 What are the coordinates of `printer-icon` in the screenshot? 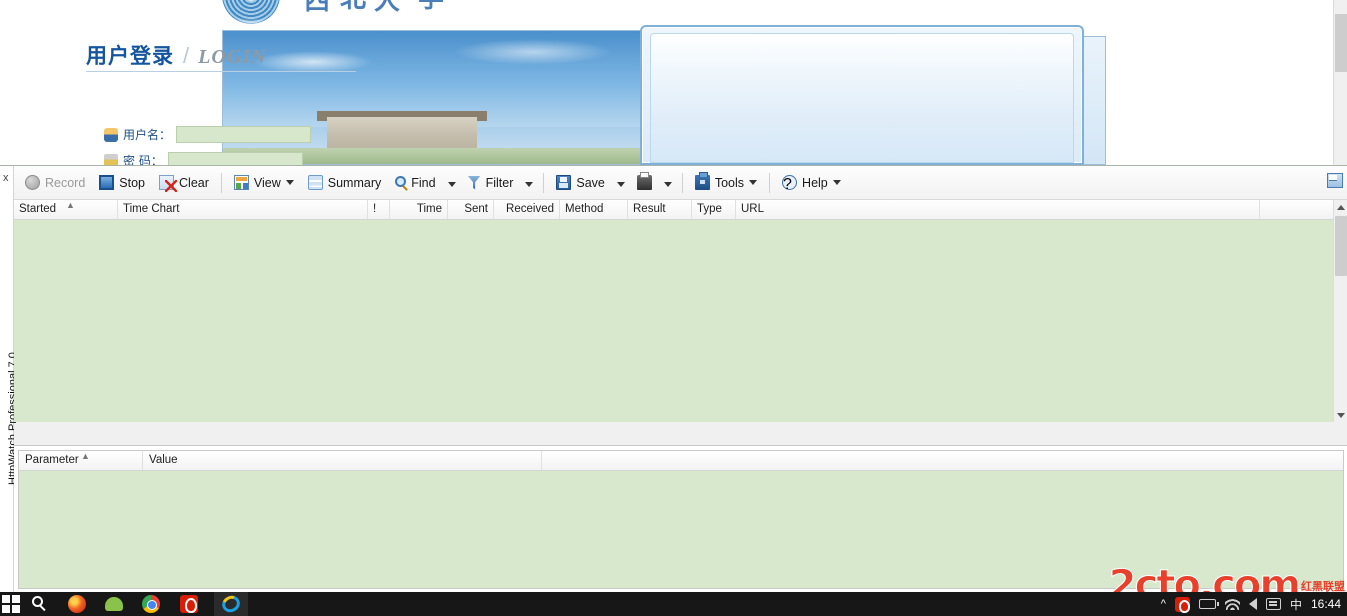 It's located at (644, 181).